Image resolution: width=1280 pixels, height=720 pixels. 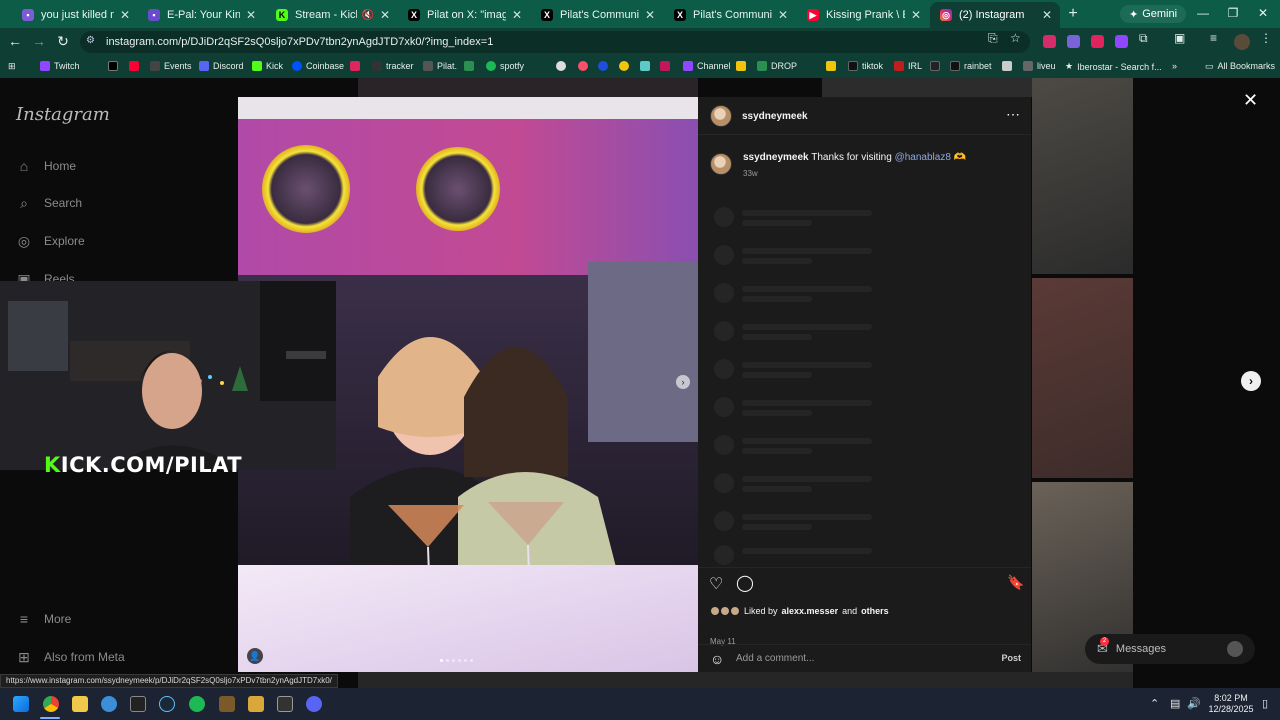 I want to click on messages-button: ✉ 2 Messages, so click(x=1170, y=649).